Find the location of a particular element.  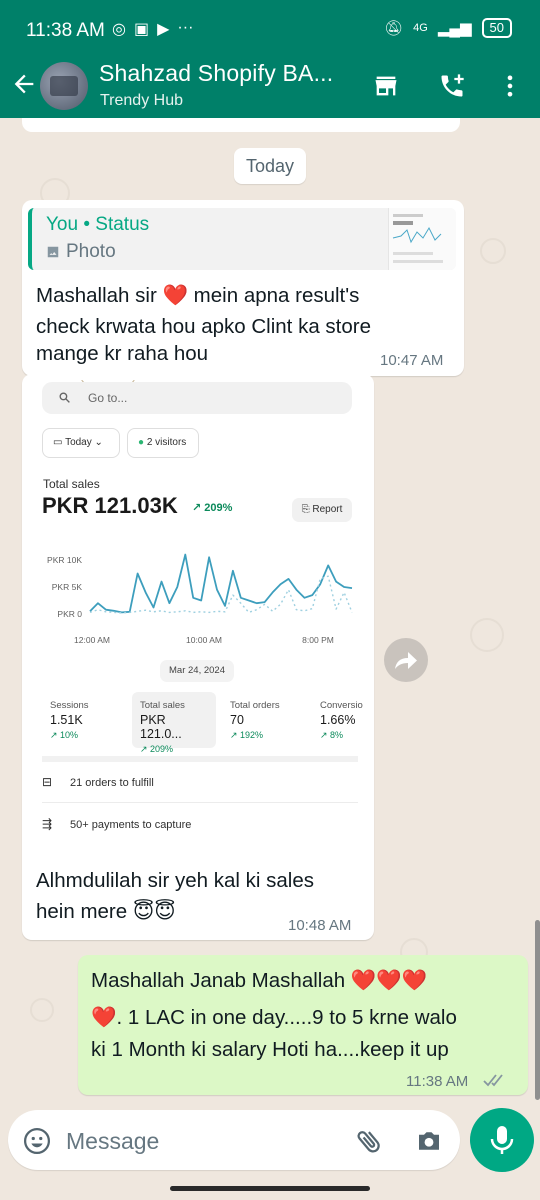

message-composer: Message is located at coordinates (234, 1140).